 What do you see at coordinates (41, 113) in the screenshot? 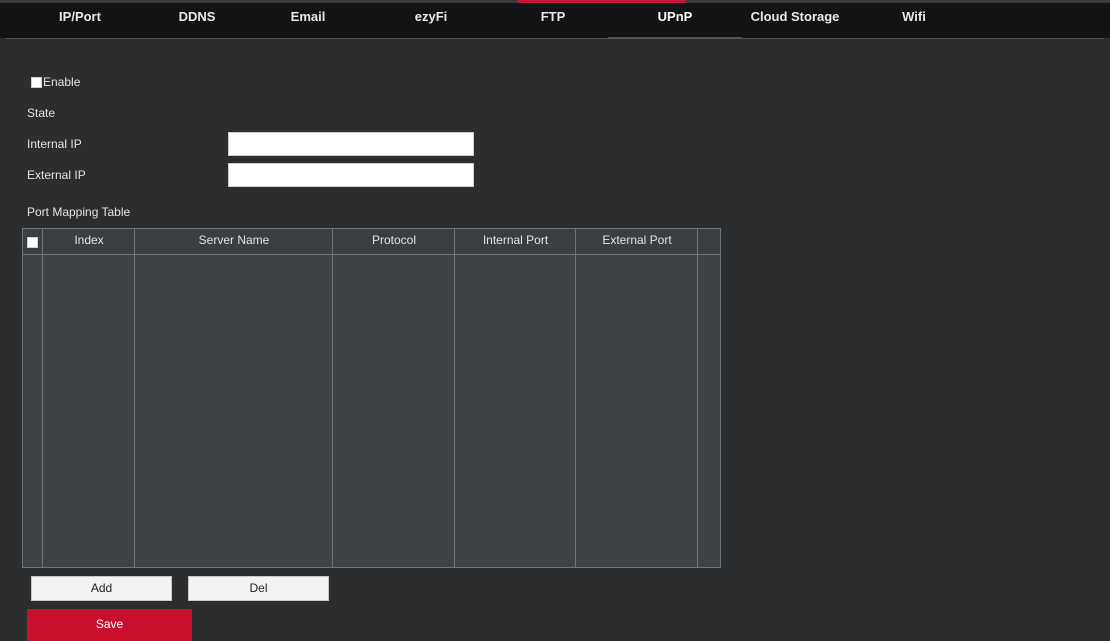
I see `state-label: State` at bounding box center [41, 113].